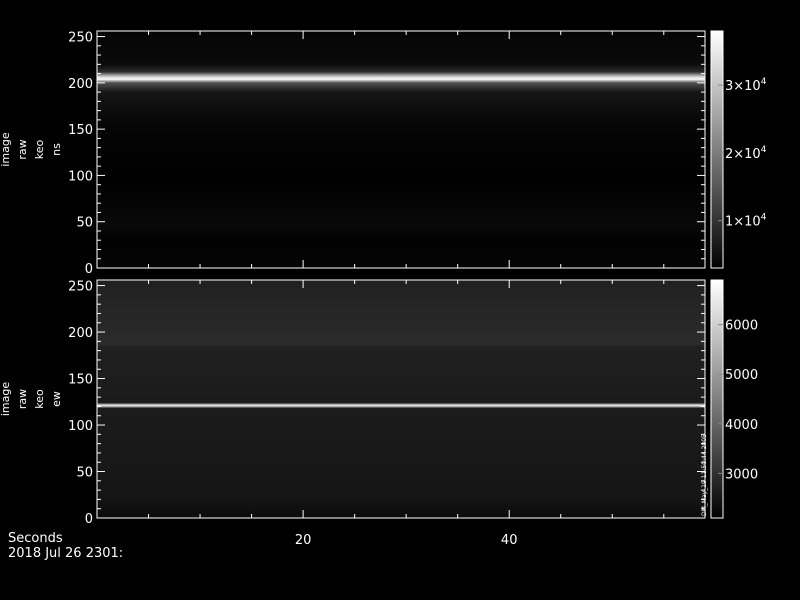 Image resolution: width=800 pixels, height=600 pixels. I want to click on colorbar-tick-label: 1×104, so click(746, 221).